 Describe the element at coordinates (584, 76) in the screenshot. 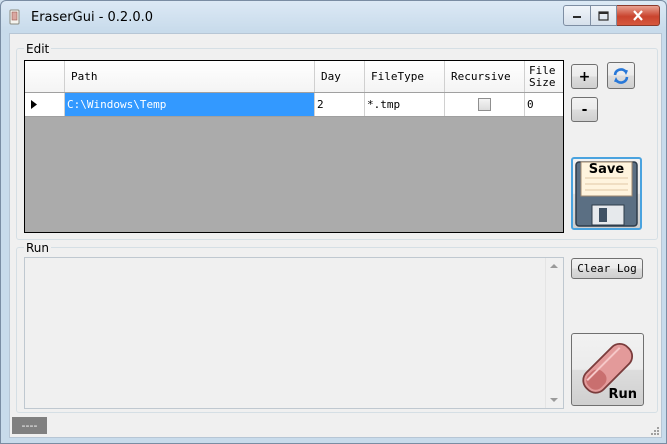

I see `add-button: +` at that location.